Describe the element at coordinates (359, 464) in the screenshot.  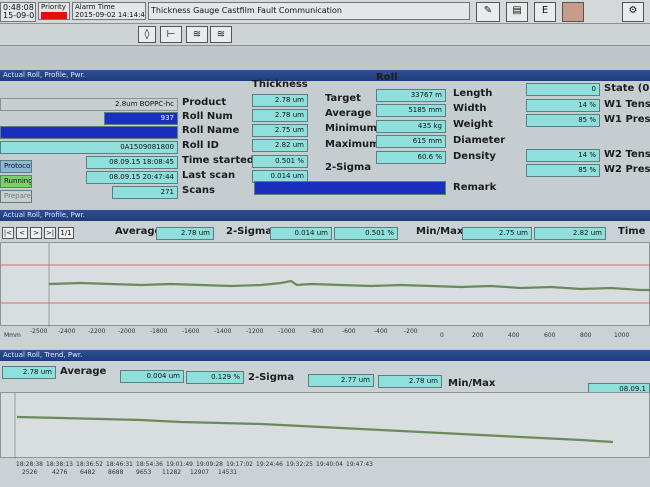
I see `trend-time-tick: 19:47:43` at that location.